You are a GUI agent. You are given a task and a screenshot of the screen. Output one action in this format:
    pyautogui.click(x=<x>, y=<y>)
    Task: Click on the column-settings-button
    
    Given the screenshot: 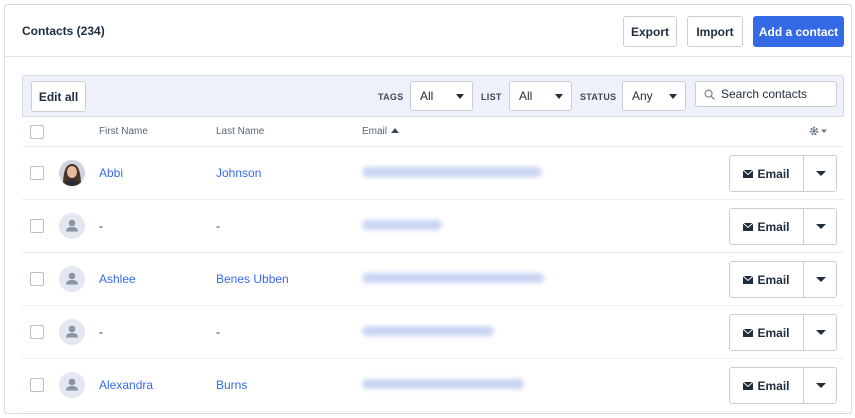 What is the action you would take?
    pyautogui.click(x=820, y=131)
    